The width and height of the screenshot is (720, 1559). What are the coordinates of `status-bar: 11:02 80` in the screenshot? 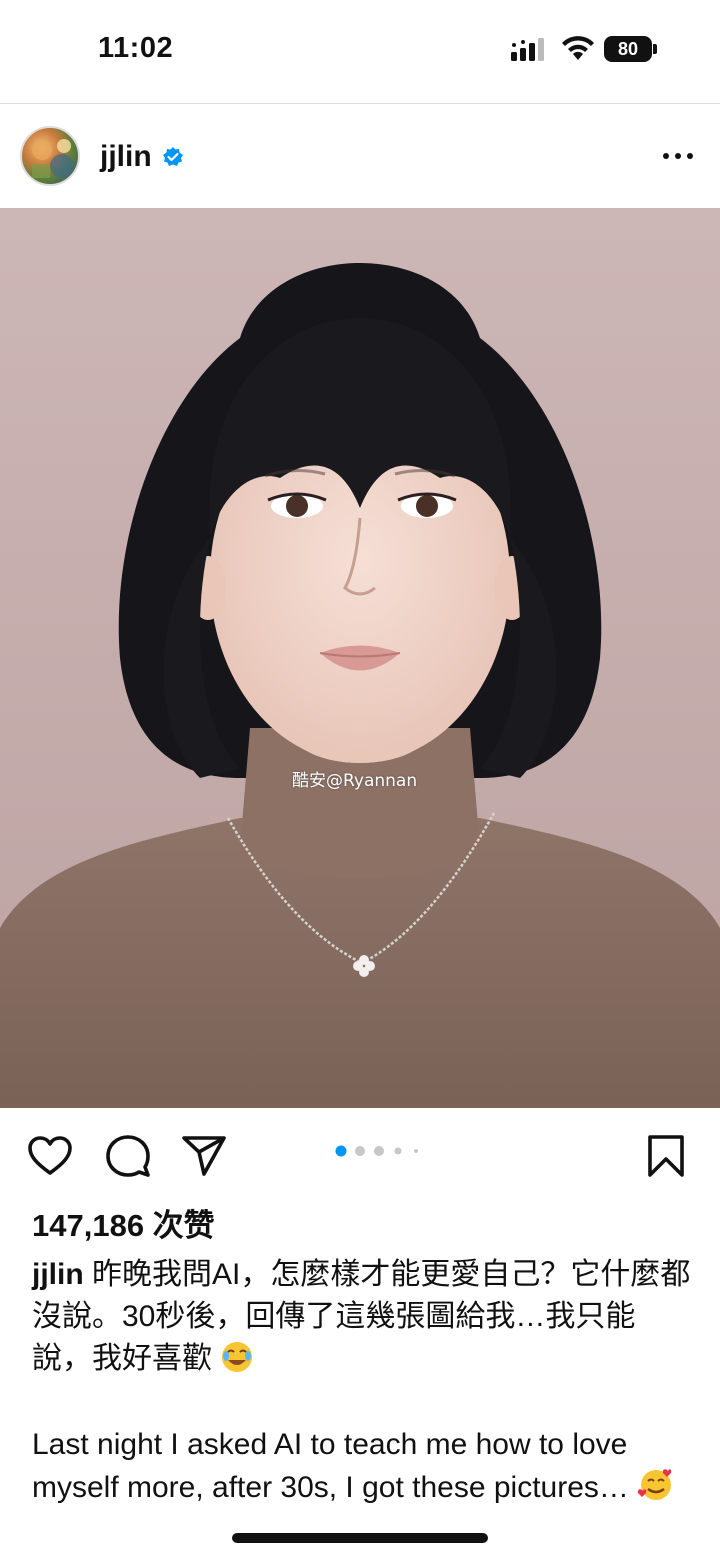 It's located at (360, 51).